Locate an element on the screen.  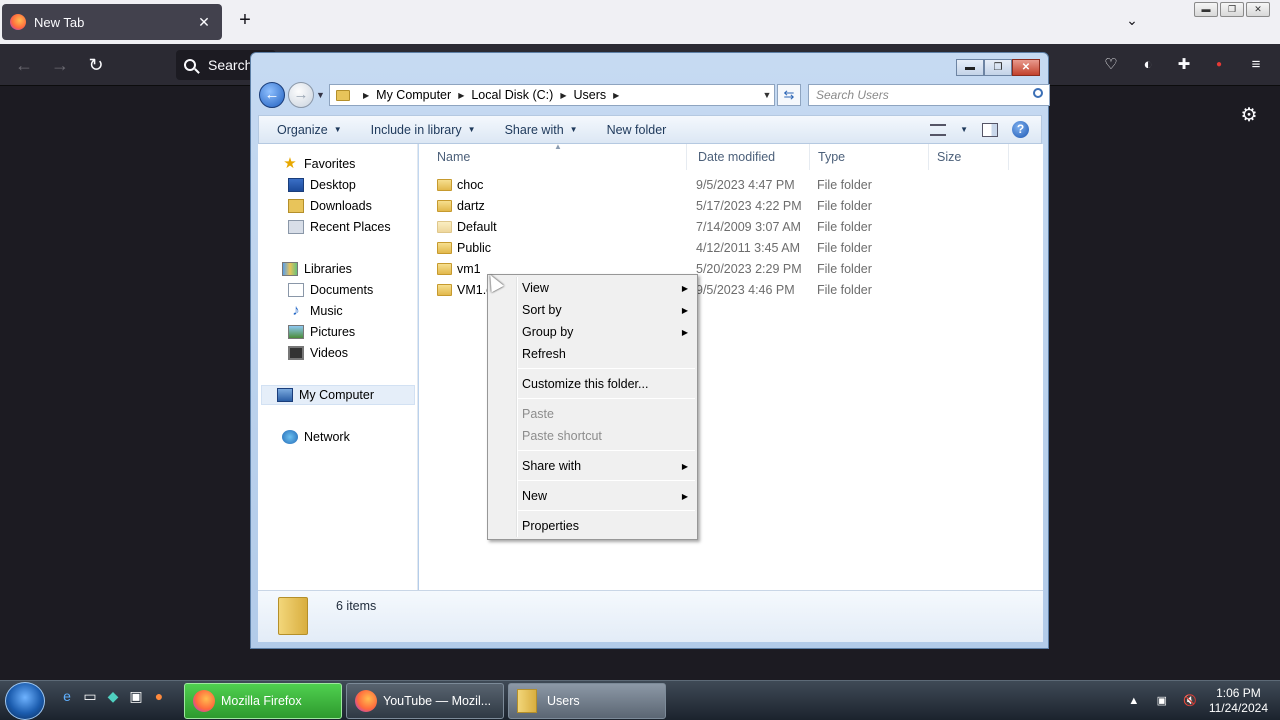
pocket-icon: ♡ is located at coordinates (1111, 65).